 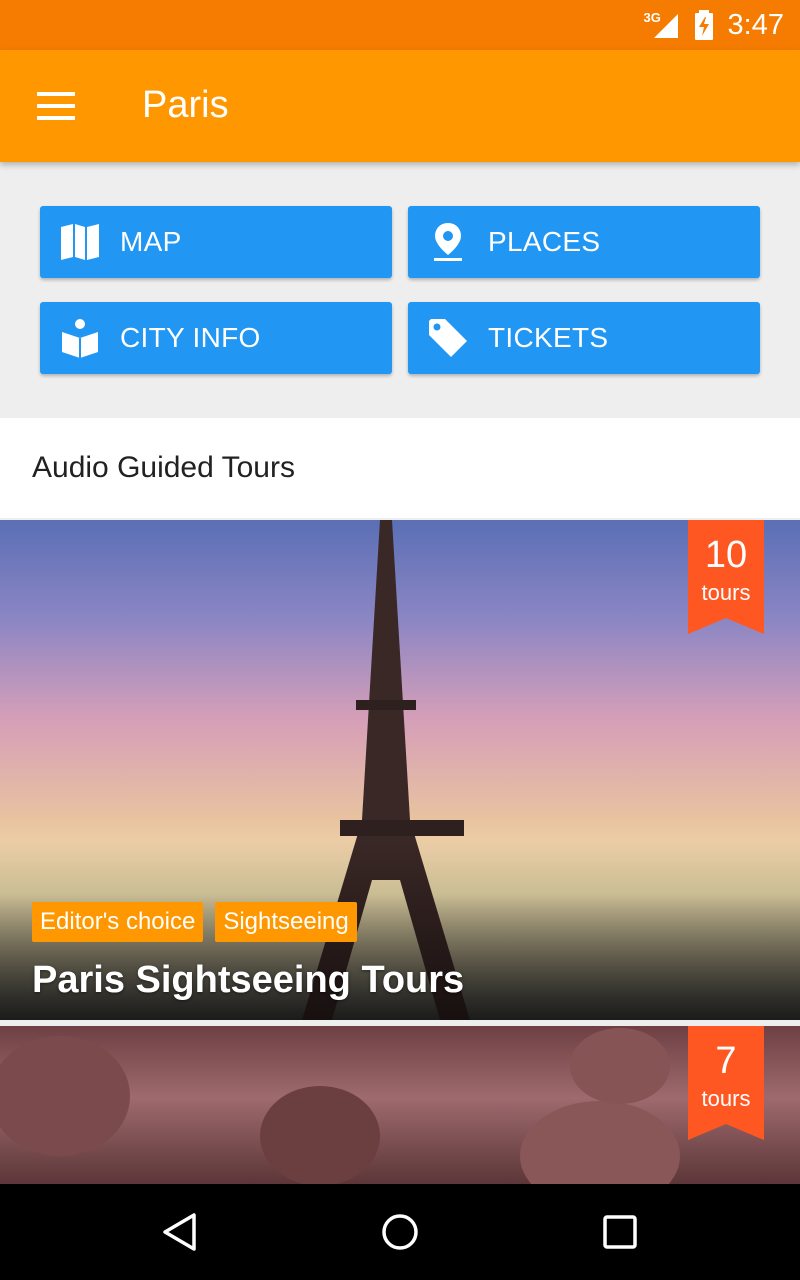 I want to click on city-info-button: CITY INFO, so click(x=216, y=338).